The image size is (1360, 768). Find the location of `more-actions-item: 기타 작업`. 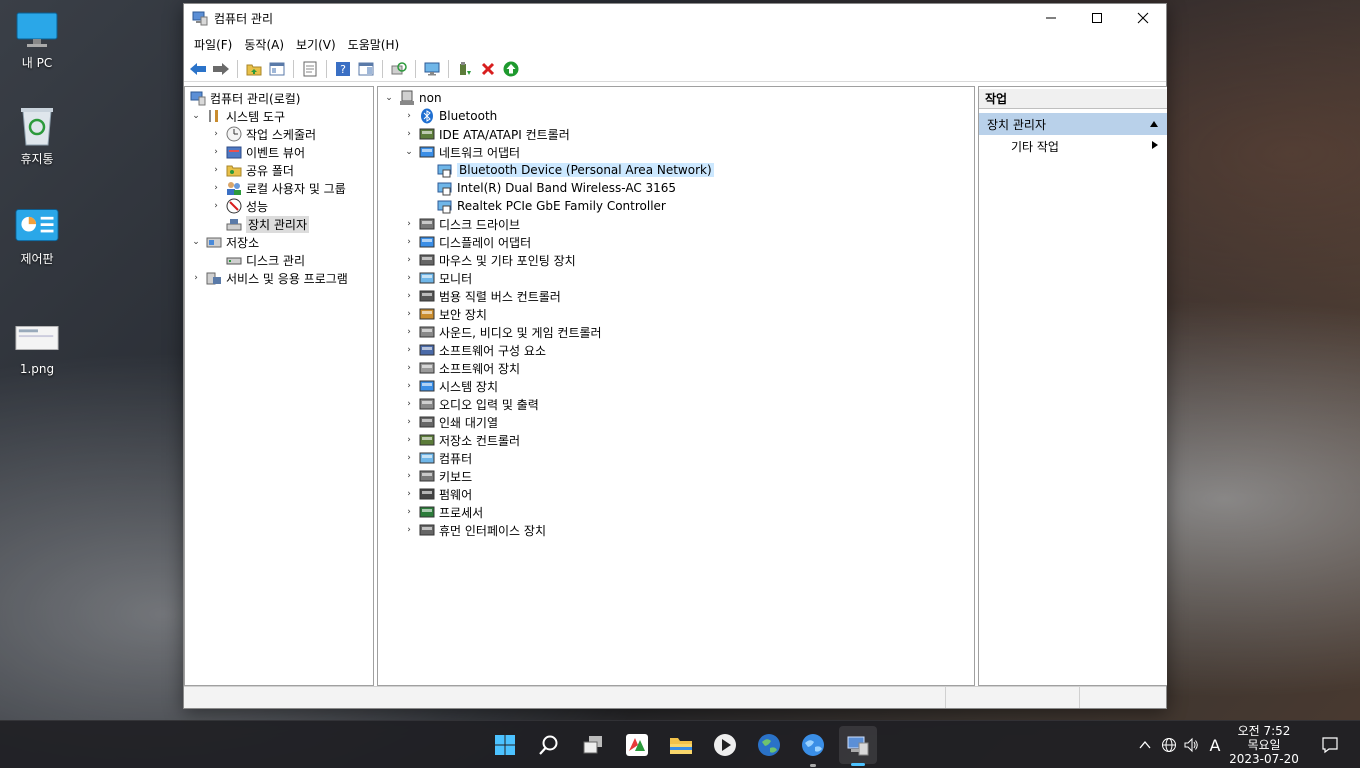

more-actions-item: 기타 작업 is located at coordinates (1073, 146).